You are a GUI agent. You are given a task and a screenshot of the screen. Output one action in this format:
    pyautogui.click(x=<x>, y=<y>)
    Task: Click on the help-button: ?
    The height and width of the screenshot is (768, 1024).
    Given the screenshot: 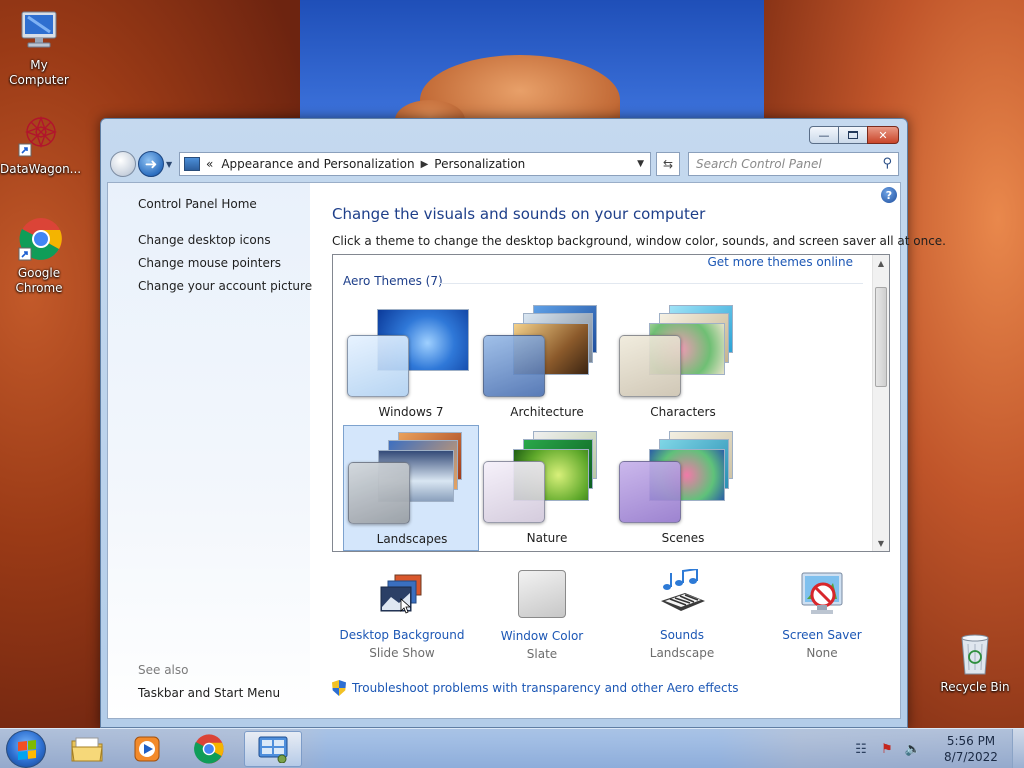 What is the action you would take?
    pyautogui.click(x=889, y=195)
    